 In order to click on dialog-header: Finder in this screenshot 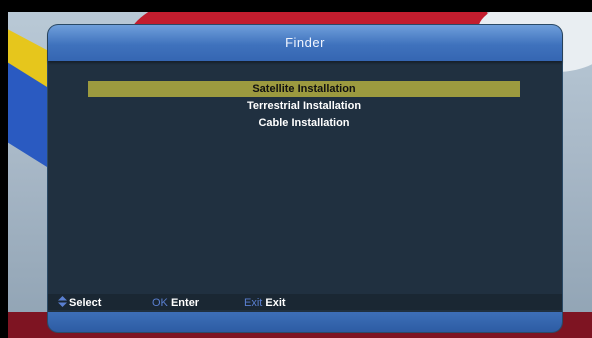, I will do `click(305, 43)`.